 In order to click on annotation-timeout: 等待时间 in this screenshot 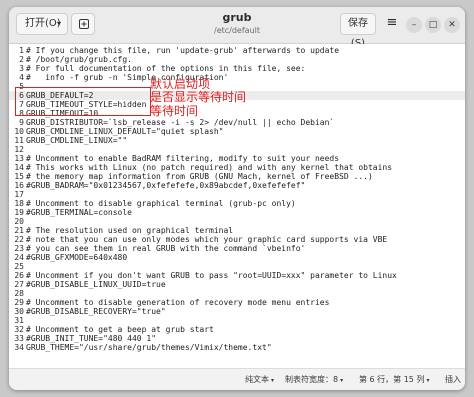, I will do `click(174, 111)`.